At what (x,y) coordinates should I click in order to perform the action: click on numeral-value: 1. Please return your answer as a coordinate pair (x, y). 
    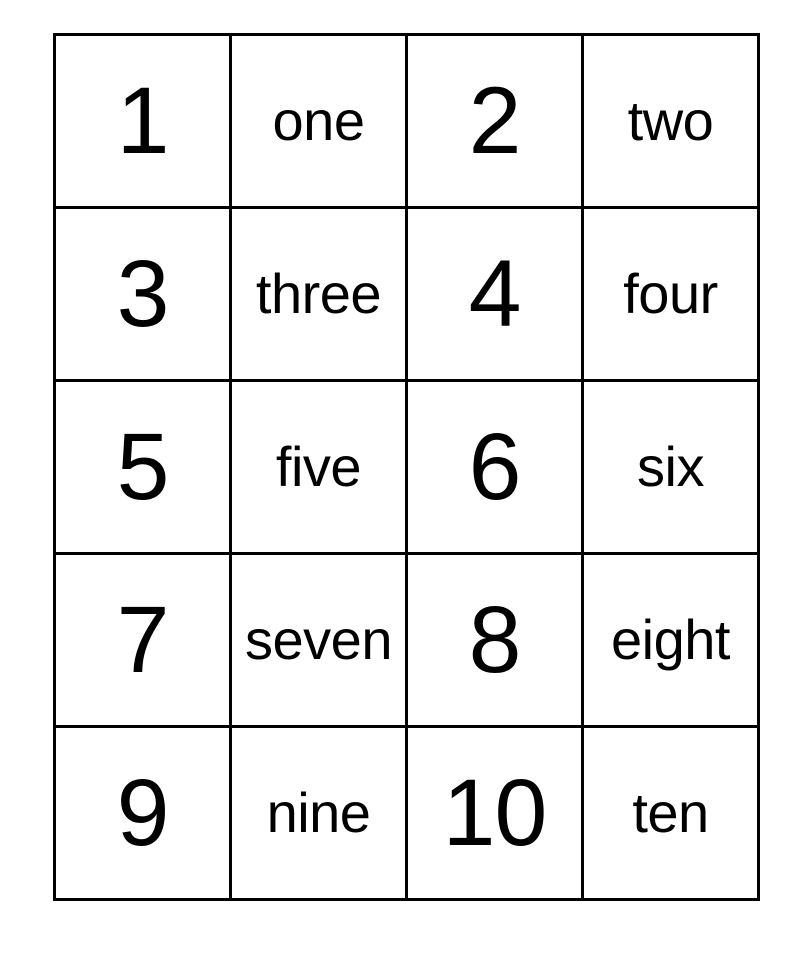
    Looking at the image, I should click on (143, 120).